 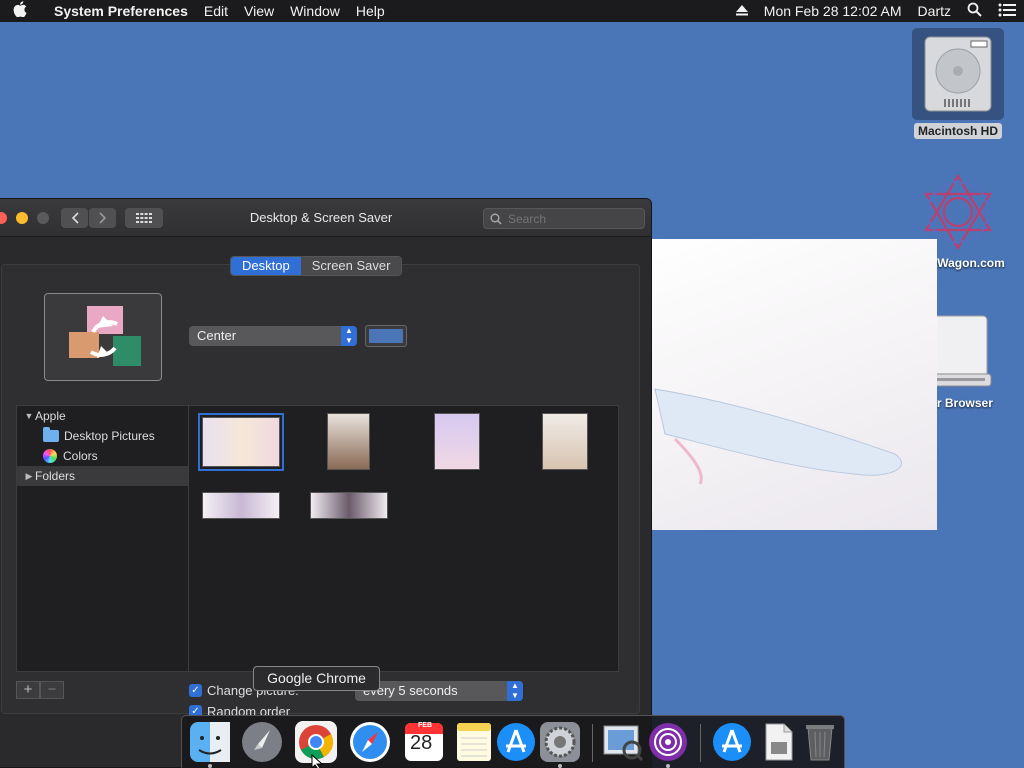 What do you see at coordinates (266, 266) in the screenshot?
I see `tab-desktop: Desktop` at bounding box center [266, 266].